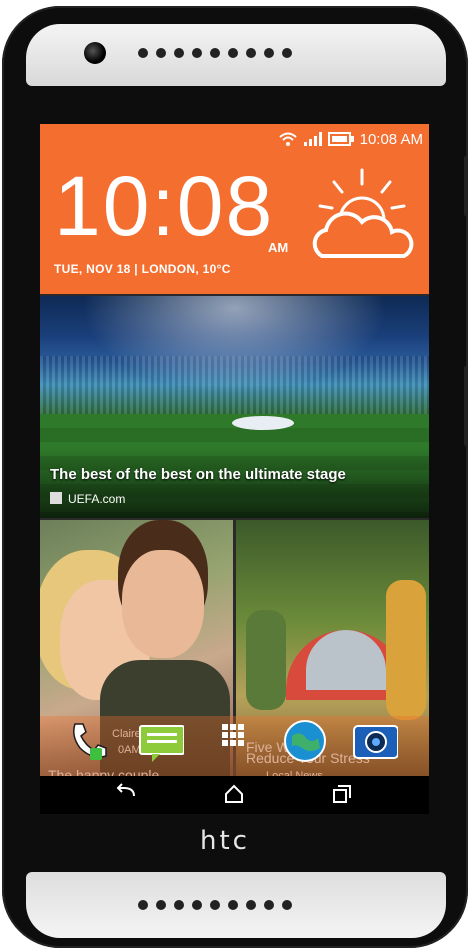  What do you see at coordinates (363, 213) in the screenshot?
I see `sun-cloud-icon` at bounding box center [363, 213].